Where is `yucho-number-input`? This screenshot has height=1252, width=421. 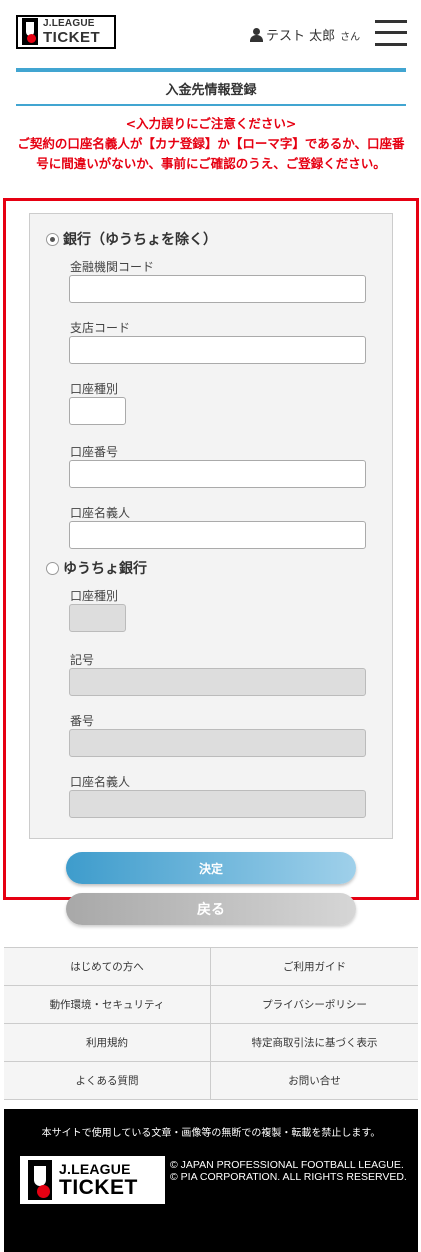 yucho-number-input is located at coordinates (217, 743).